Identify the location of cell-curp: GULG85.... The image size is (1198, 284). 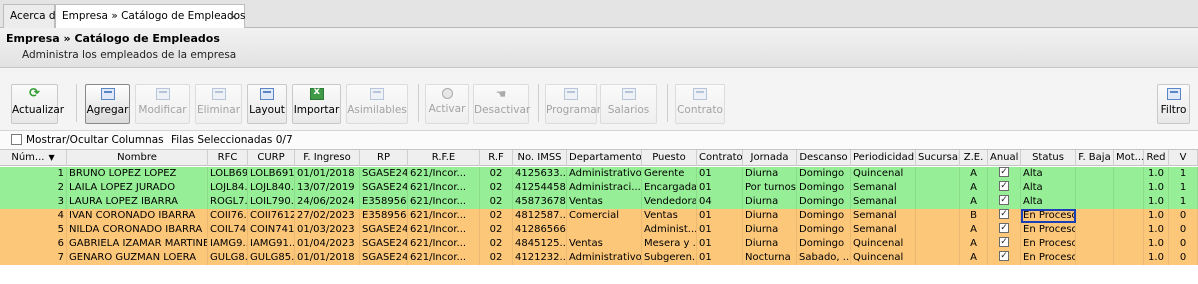
(271, 258).